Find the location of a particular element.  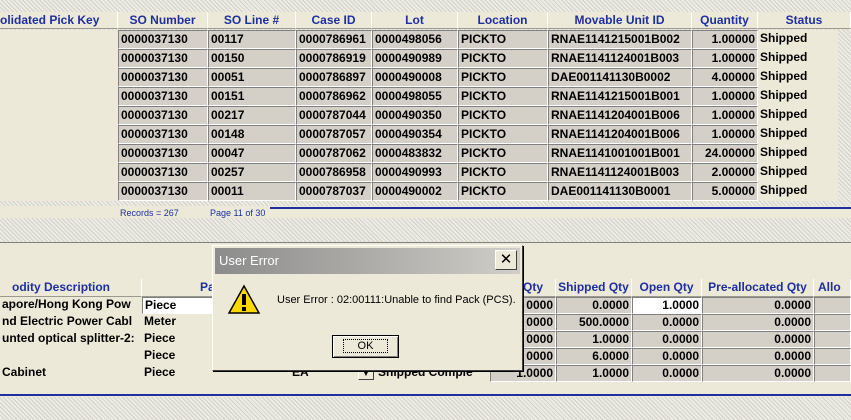

cell-movable-unit-id: RNAE1141215001B002 is located at coordinates (620, 39).